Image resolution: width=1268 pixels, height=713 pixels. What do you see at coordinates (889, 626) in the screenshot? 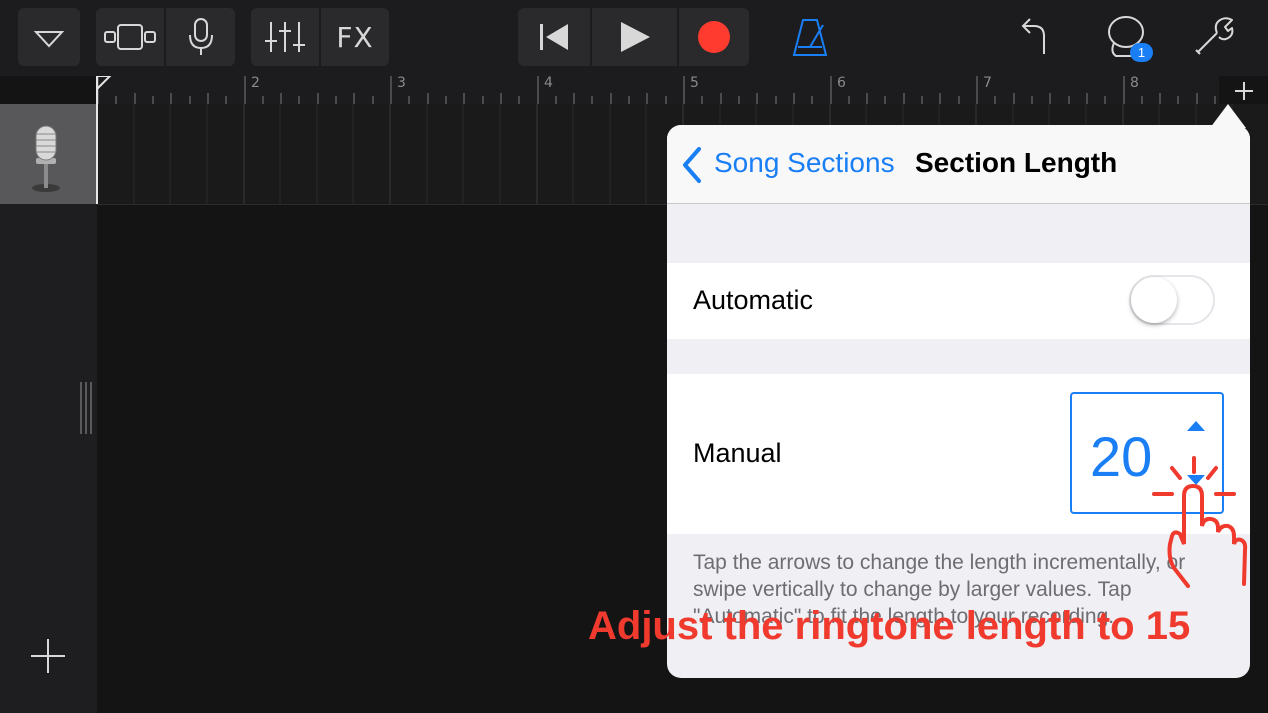
I see `instruction-caption: Adjust the ringtone length to 15` at bounding box center [889, 626].